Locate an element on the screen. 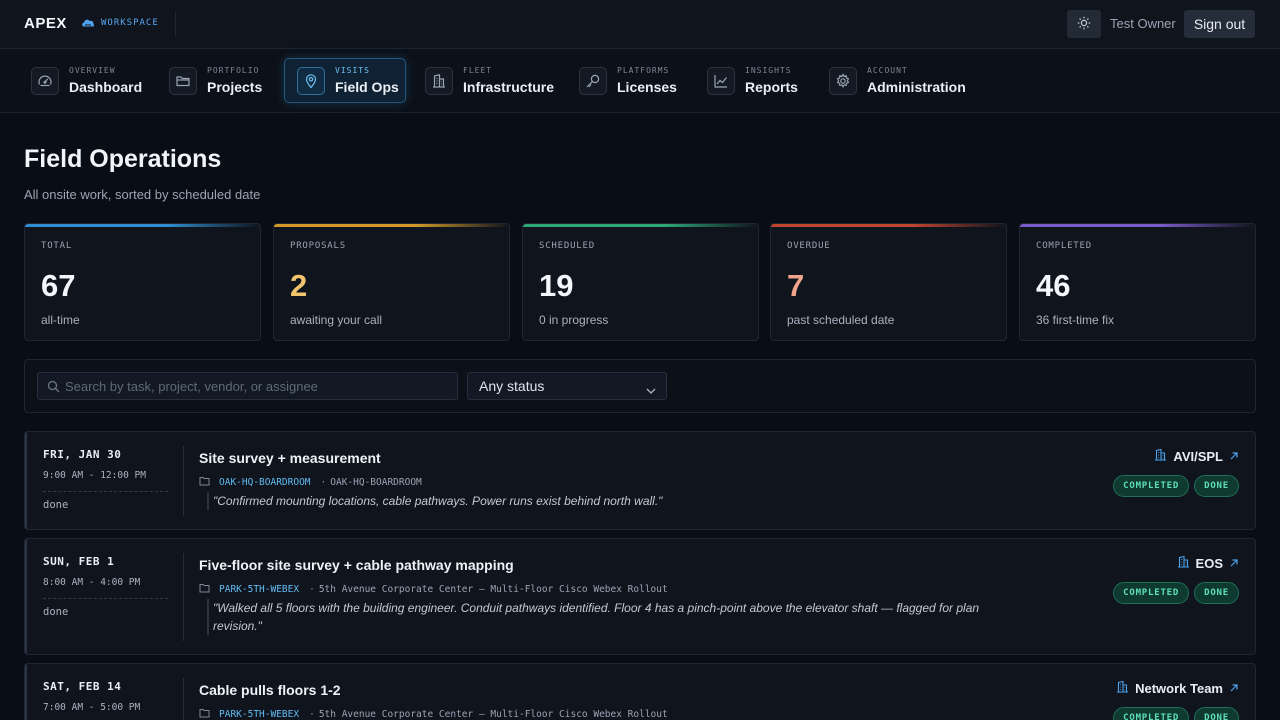  trend-chart-icon is located at coordinates (721, 80).